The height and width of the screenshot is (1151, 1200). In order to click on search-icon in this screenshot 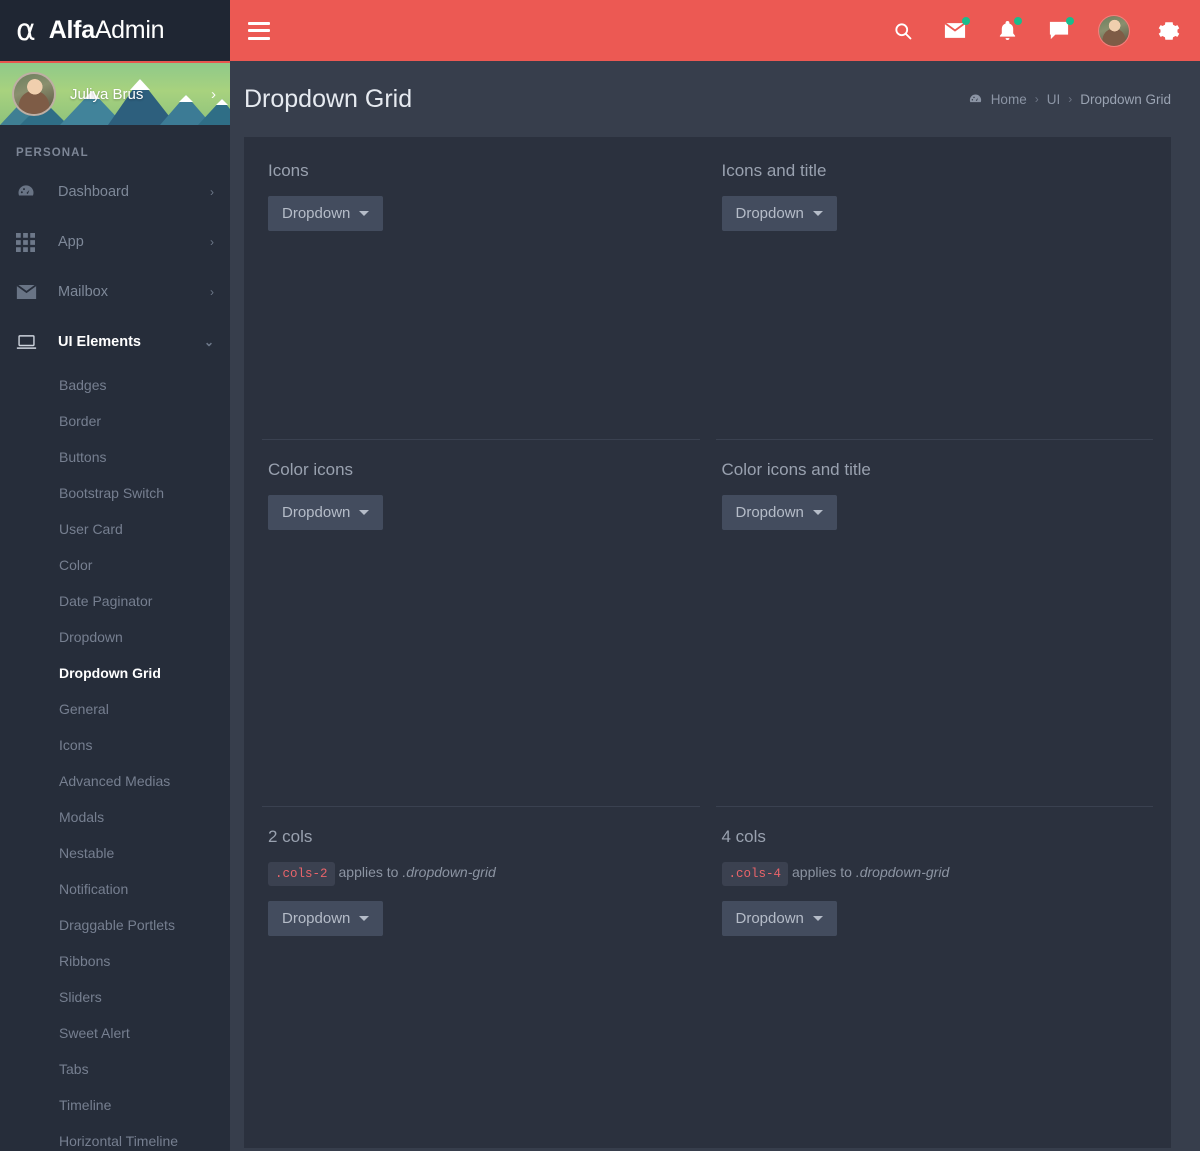, I will do `click(903, 31)`.